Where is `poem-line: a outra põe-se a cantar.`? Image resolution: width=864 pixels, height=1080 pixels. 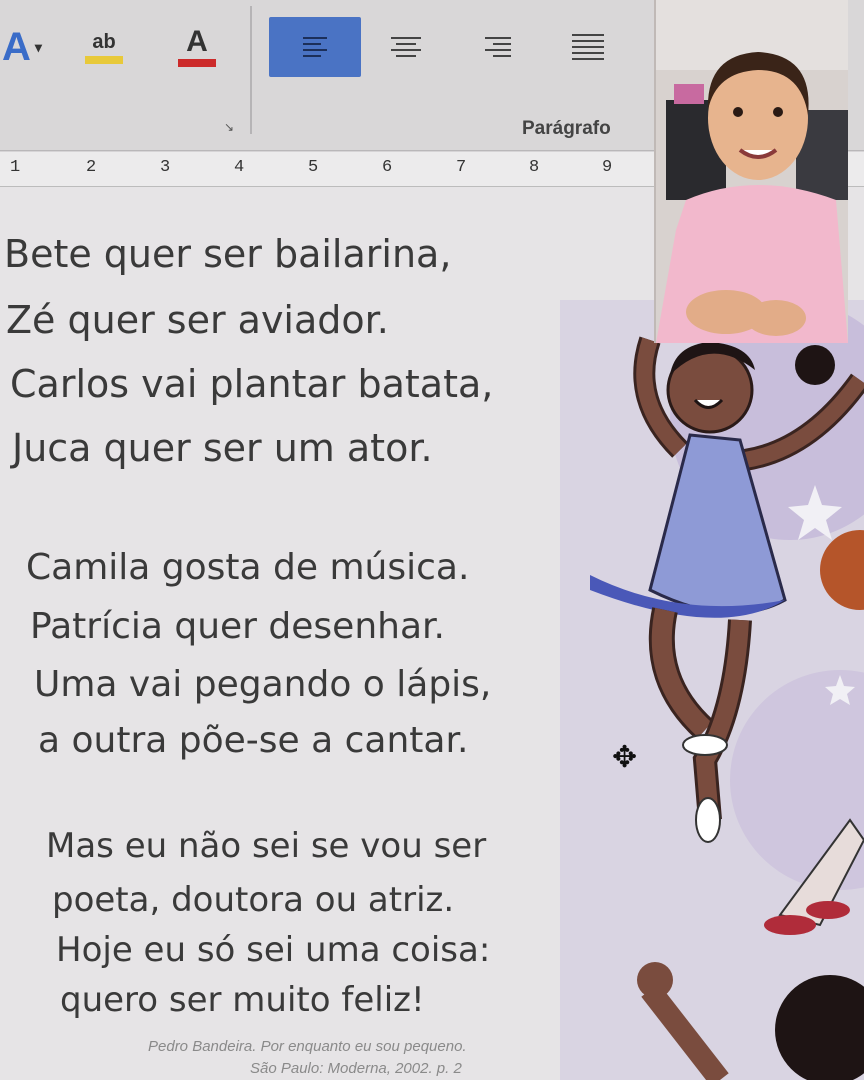
poem-line: a outra põe-se a cantar. is located at coordinates (253, 740).